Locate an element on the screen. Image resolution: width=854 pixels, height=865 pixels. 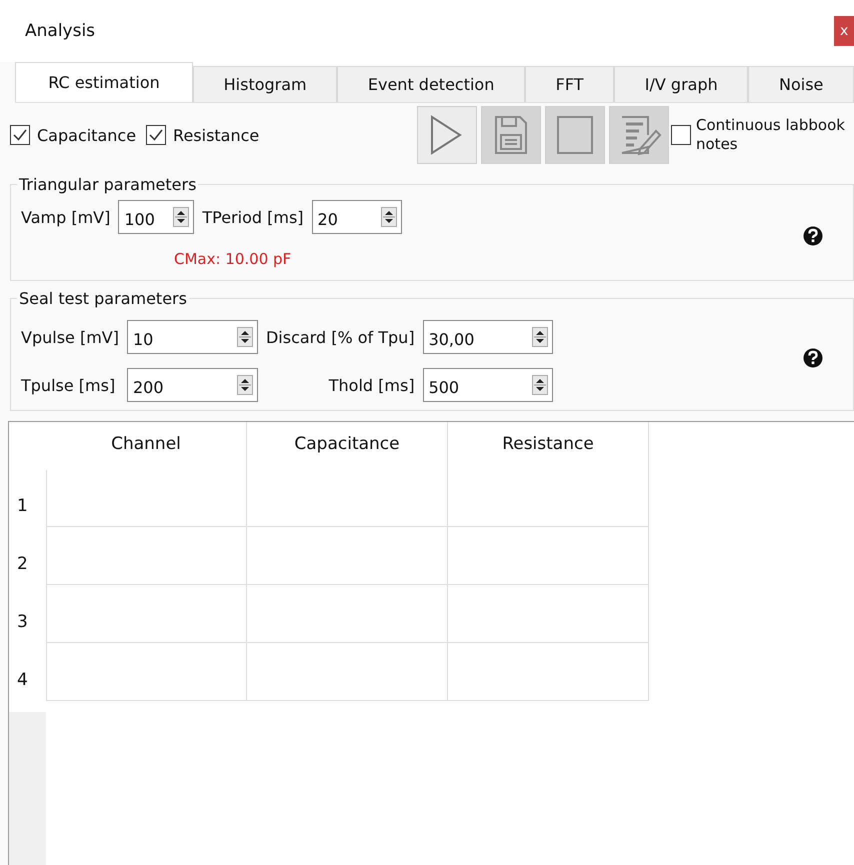
group-title: Triangular parameters is located at coordinates (108, 184).